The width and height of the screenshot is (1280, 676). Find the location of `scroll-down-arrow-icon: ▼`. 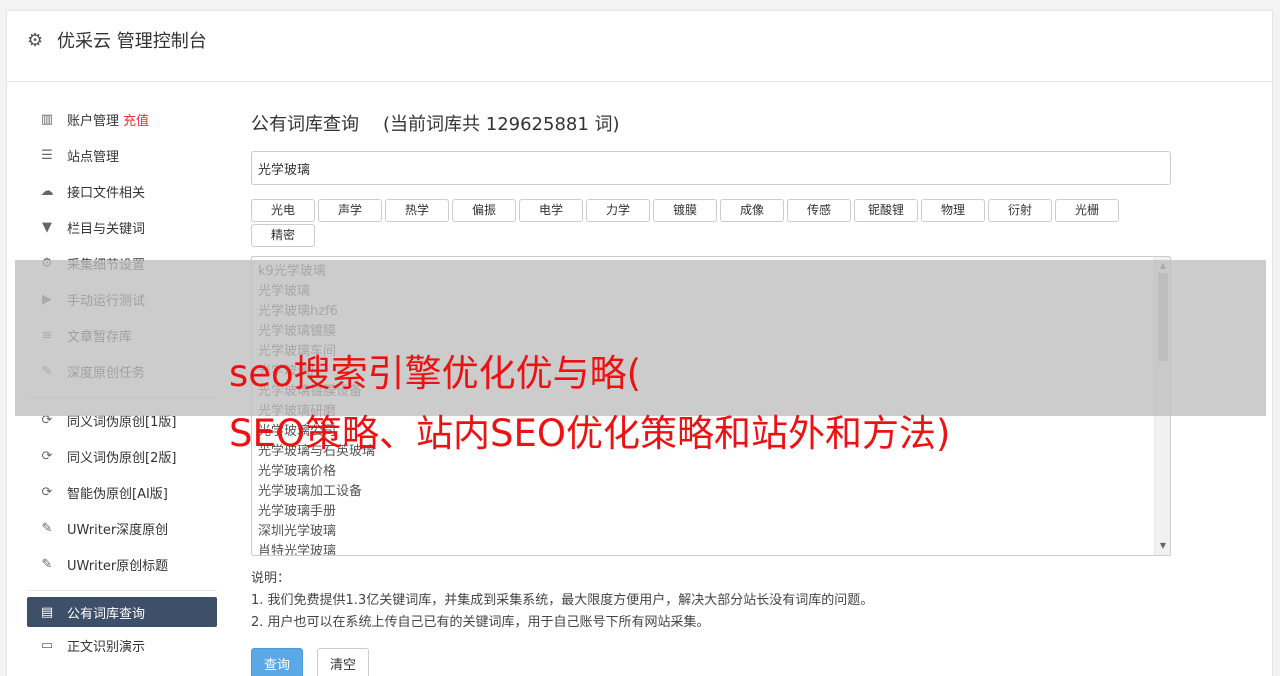

scroll-down-arrow-icon: ▼ is located at coordinates (1162, 546).